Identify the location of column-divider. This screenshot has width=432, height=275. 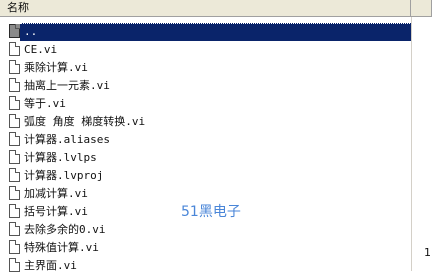
(411, 144).